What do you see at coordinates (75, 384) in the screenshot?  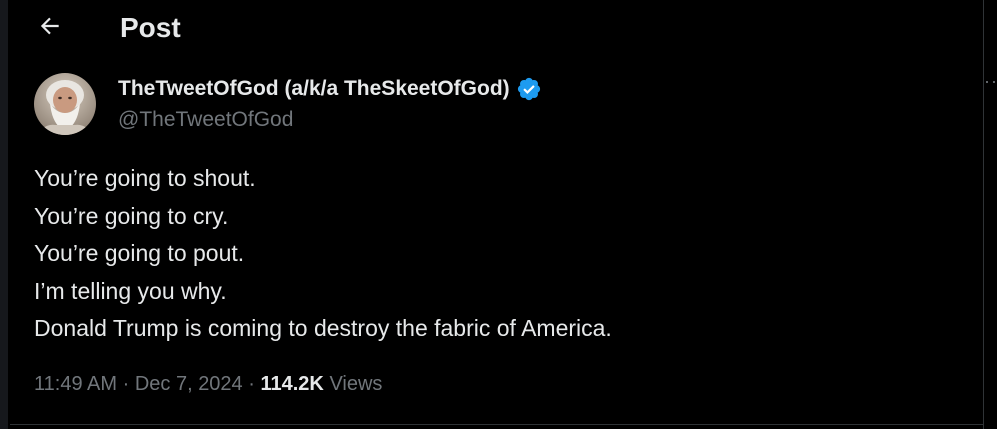 I see `post-time: 11:49 AM` at bounding box center [75, 384].